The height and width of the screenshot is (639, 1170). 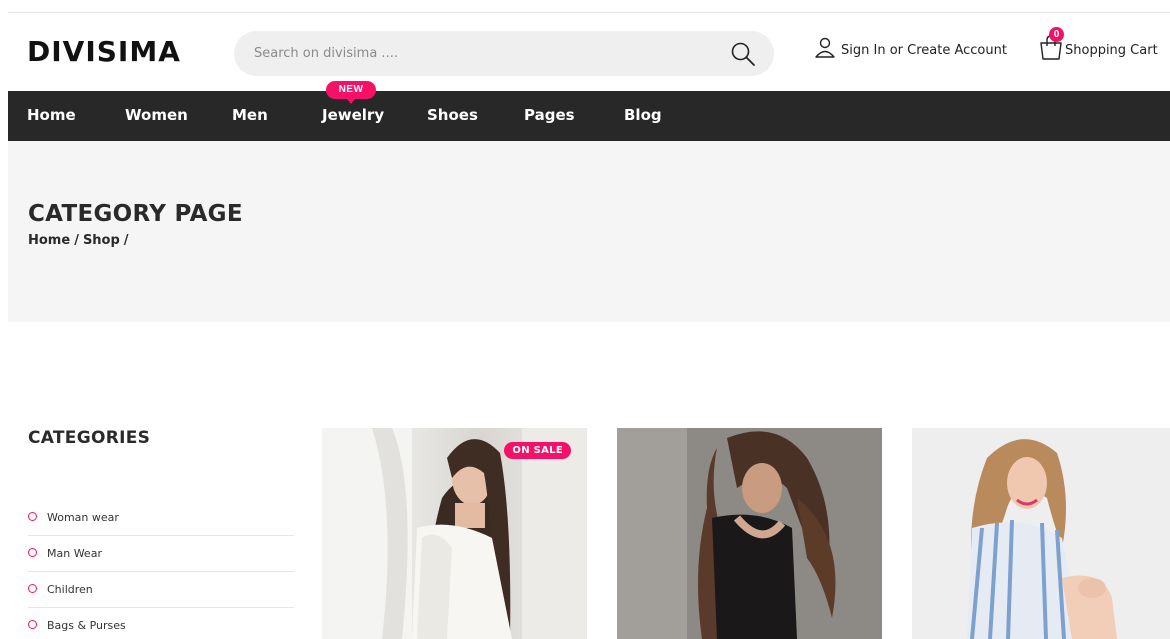 I want to click on category-label: Man Wear, so click(x=74, y=553).